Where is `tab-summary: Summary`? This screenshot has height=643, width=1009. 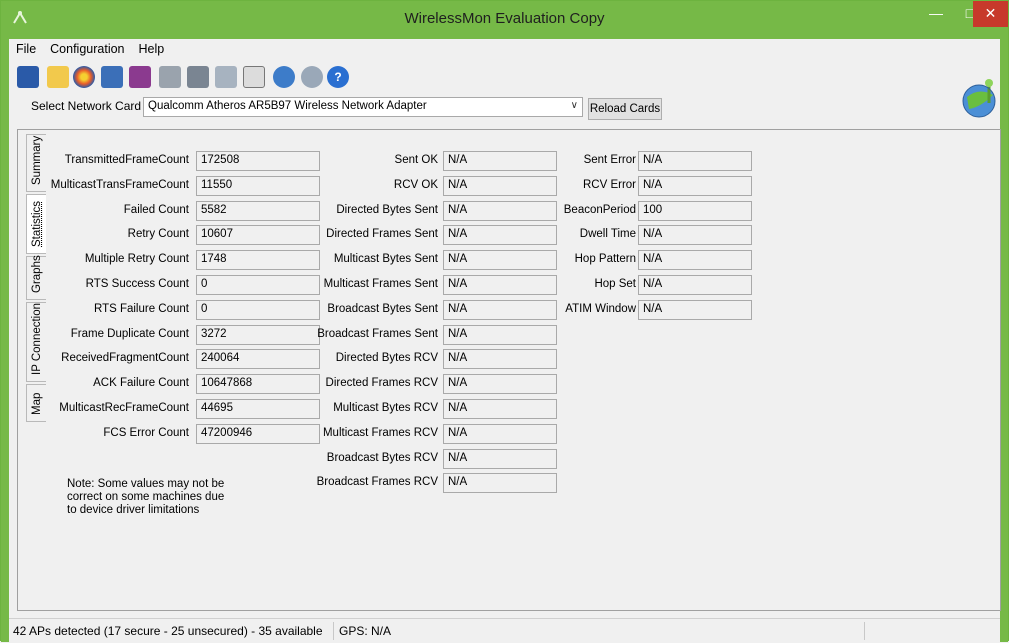 tab-summary: Summary is located at coordinates (36, 163).